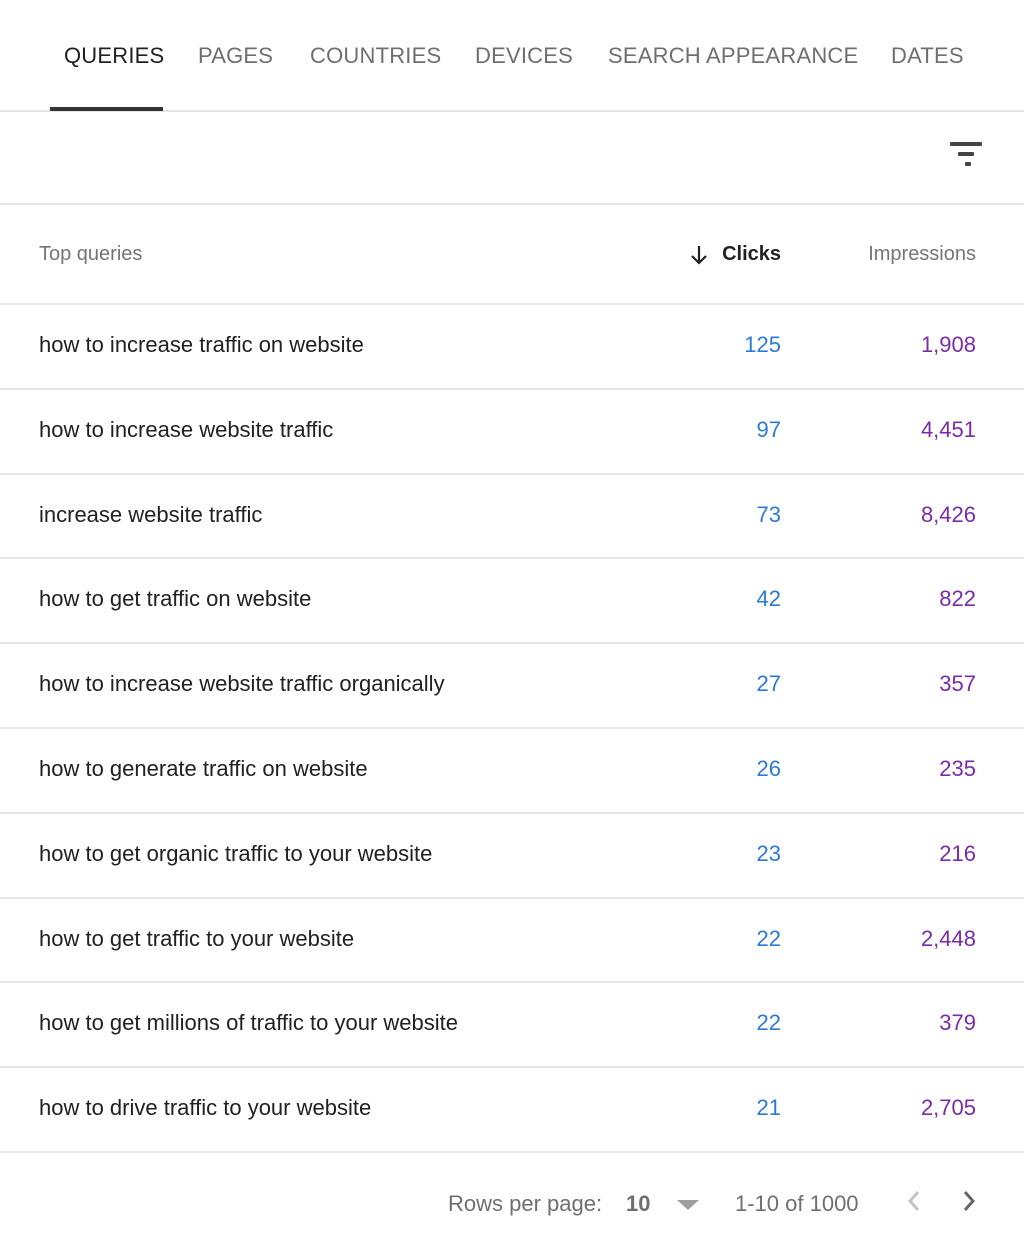 Image resolution: width=1024 pixels, height=1251 pixels. Describe the element at coordinates (948, 429) in the screenshot. I see `impressions-cell: 4,451` at that location.